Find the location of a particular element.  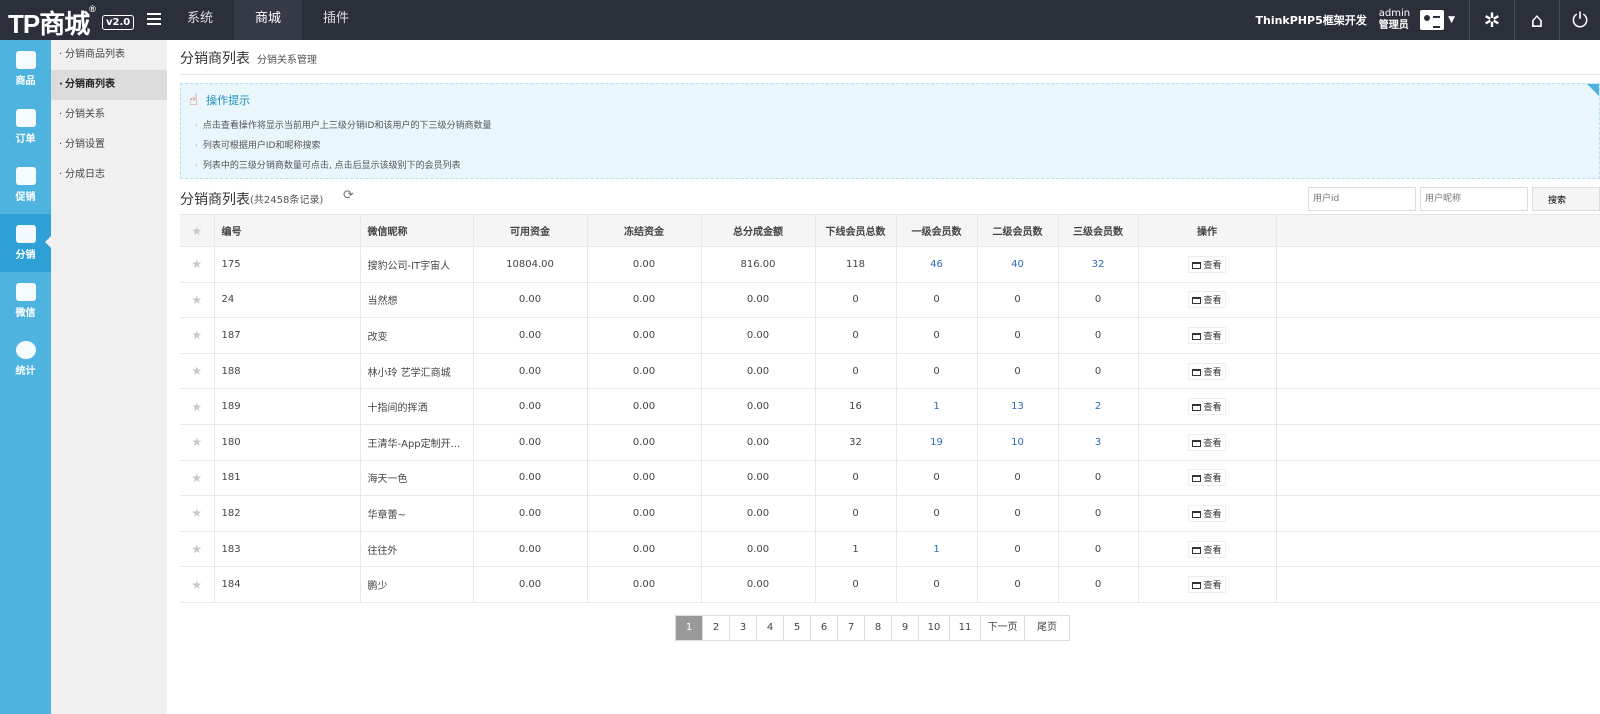

cell-level2: 10 is located at coordinates (1018, 442).